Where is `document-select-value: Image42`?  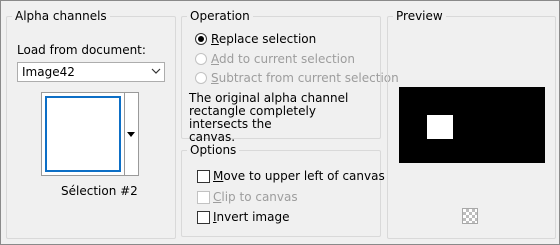
document-select-value: Image42 is located at coordinates (48, 72).